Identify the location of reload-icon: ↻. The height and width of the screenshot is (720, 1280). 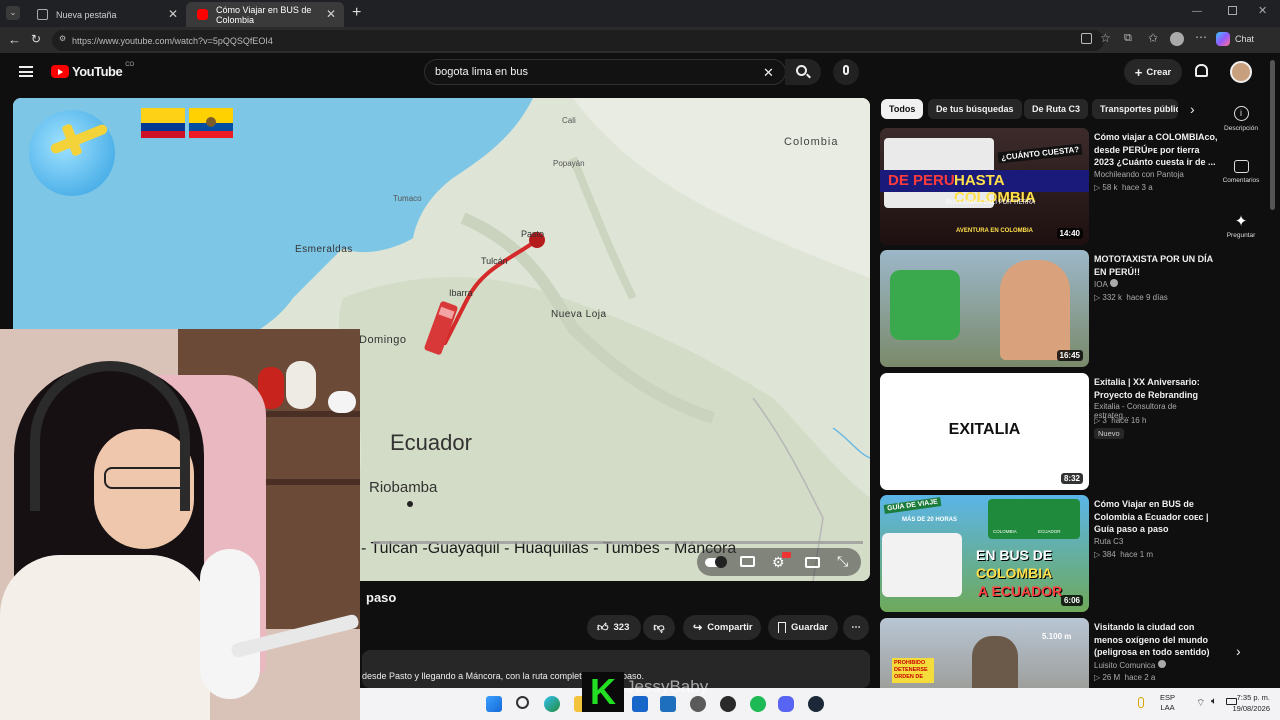
(36, 39).